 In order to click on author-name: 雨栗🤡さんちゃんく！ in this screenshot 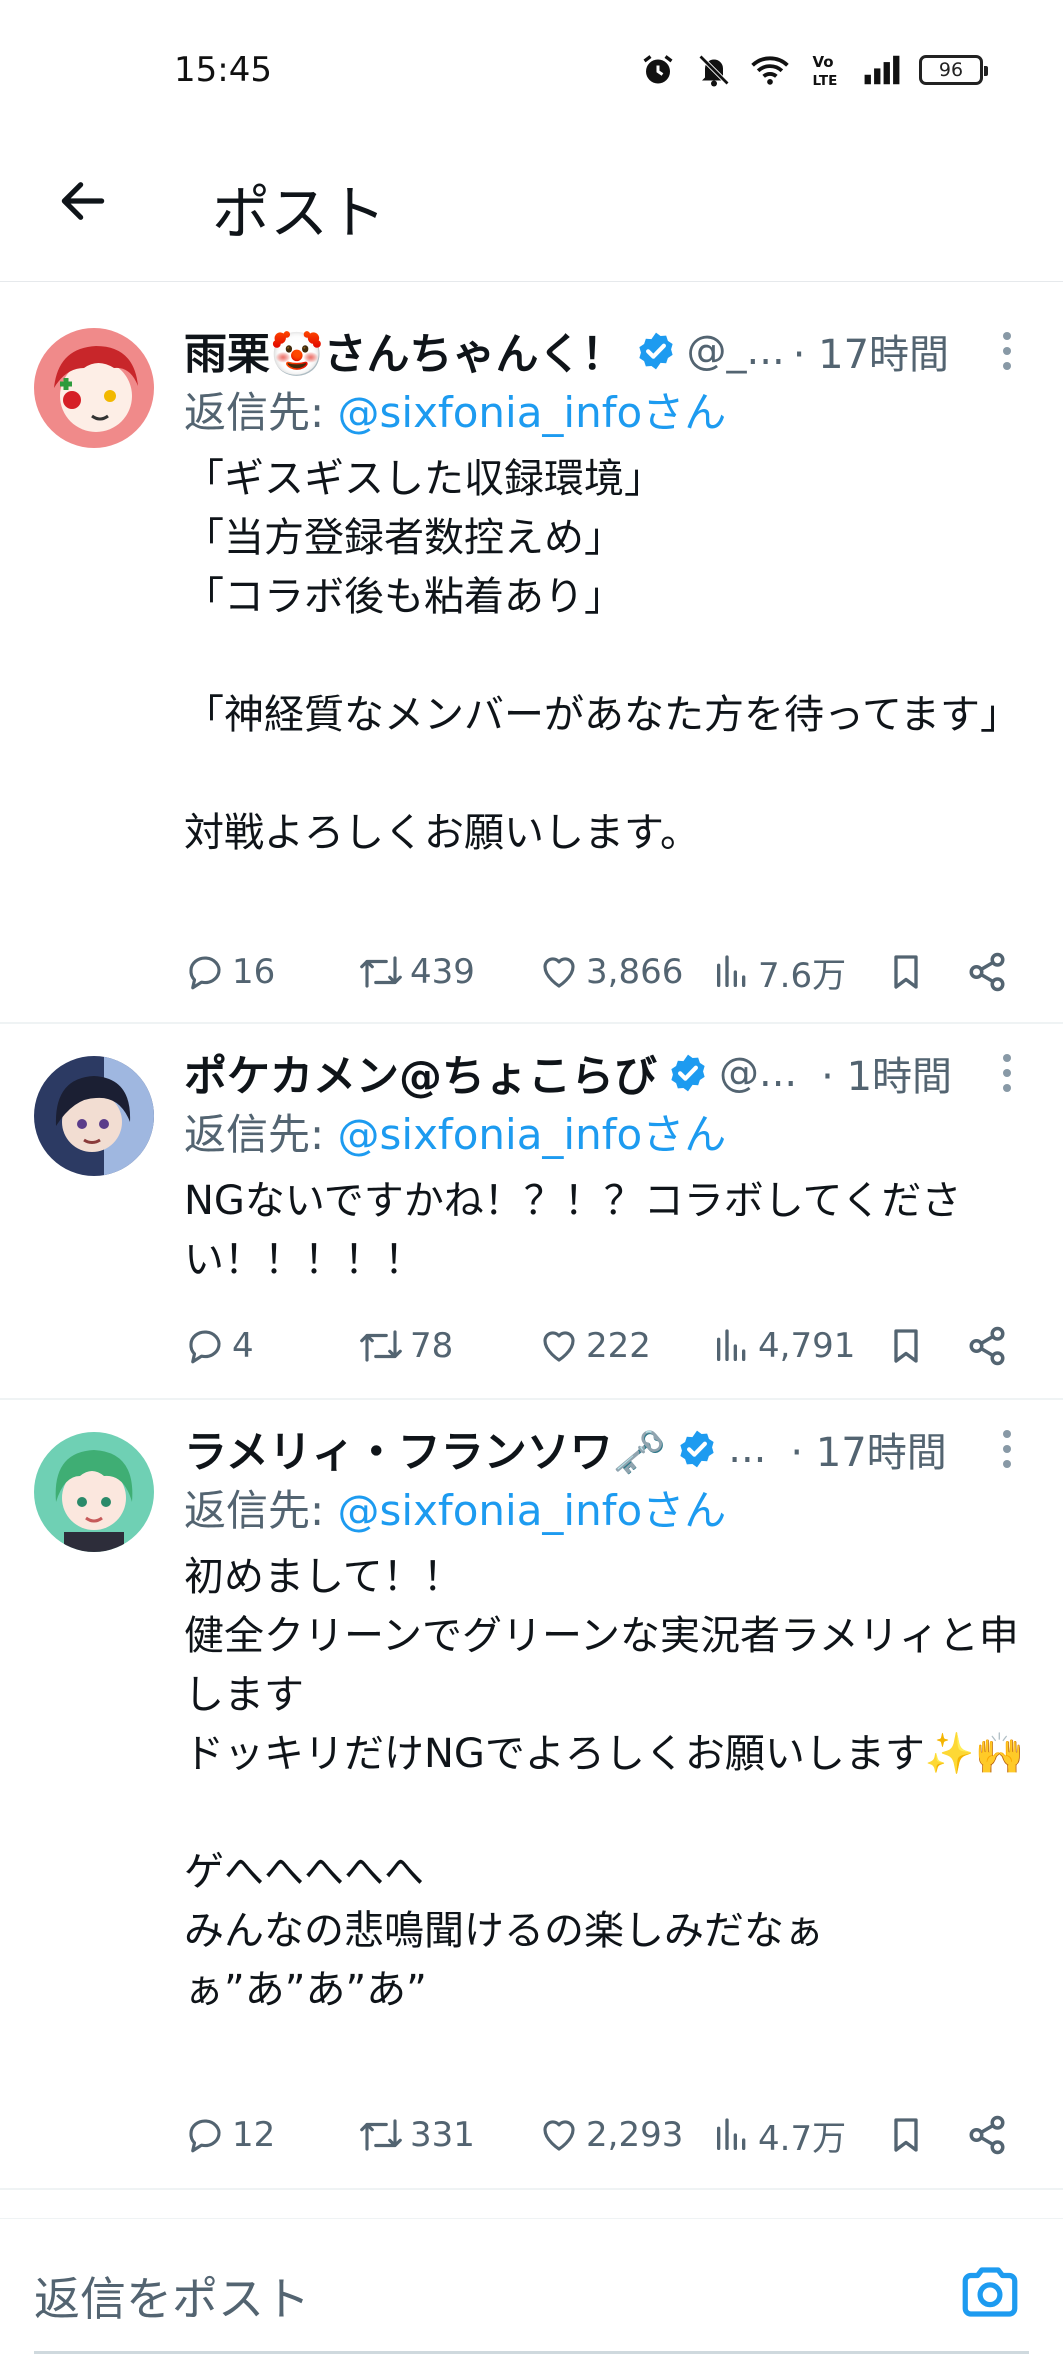, I will do `click(404, 351)`.